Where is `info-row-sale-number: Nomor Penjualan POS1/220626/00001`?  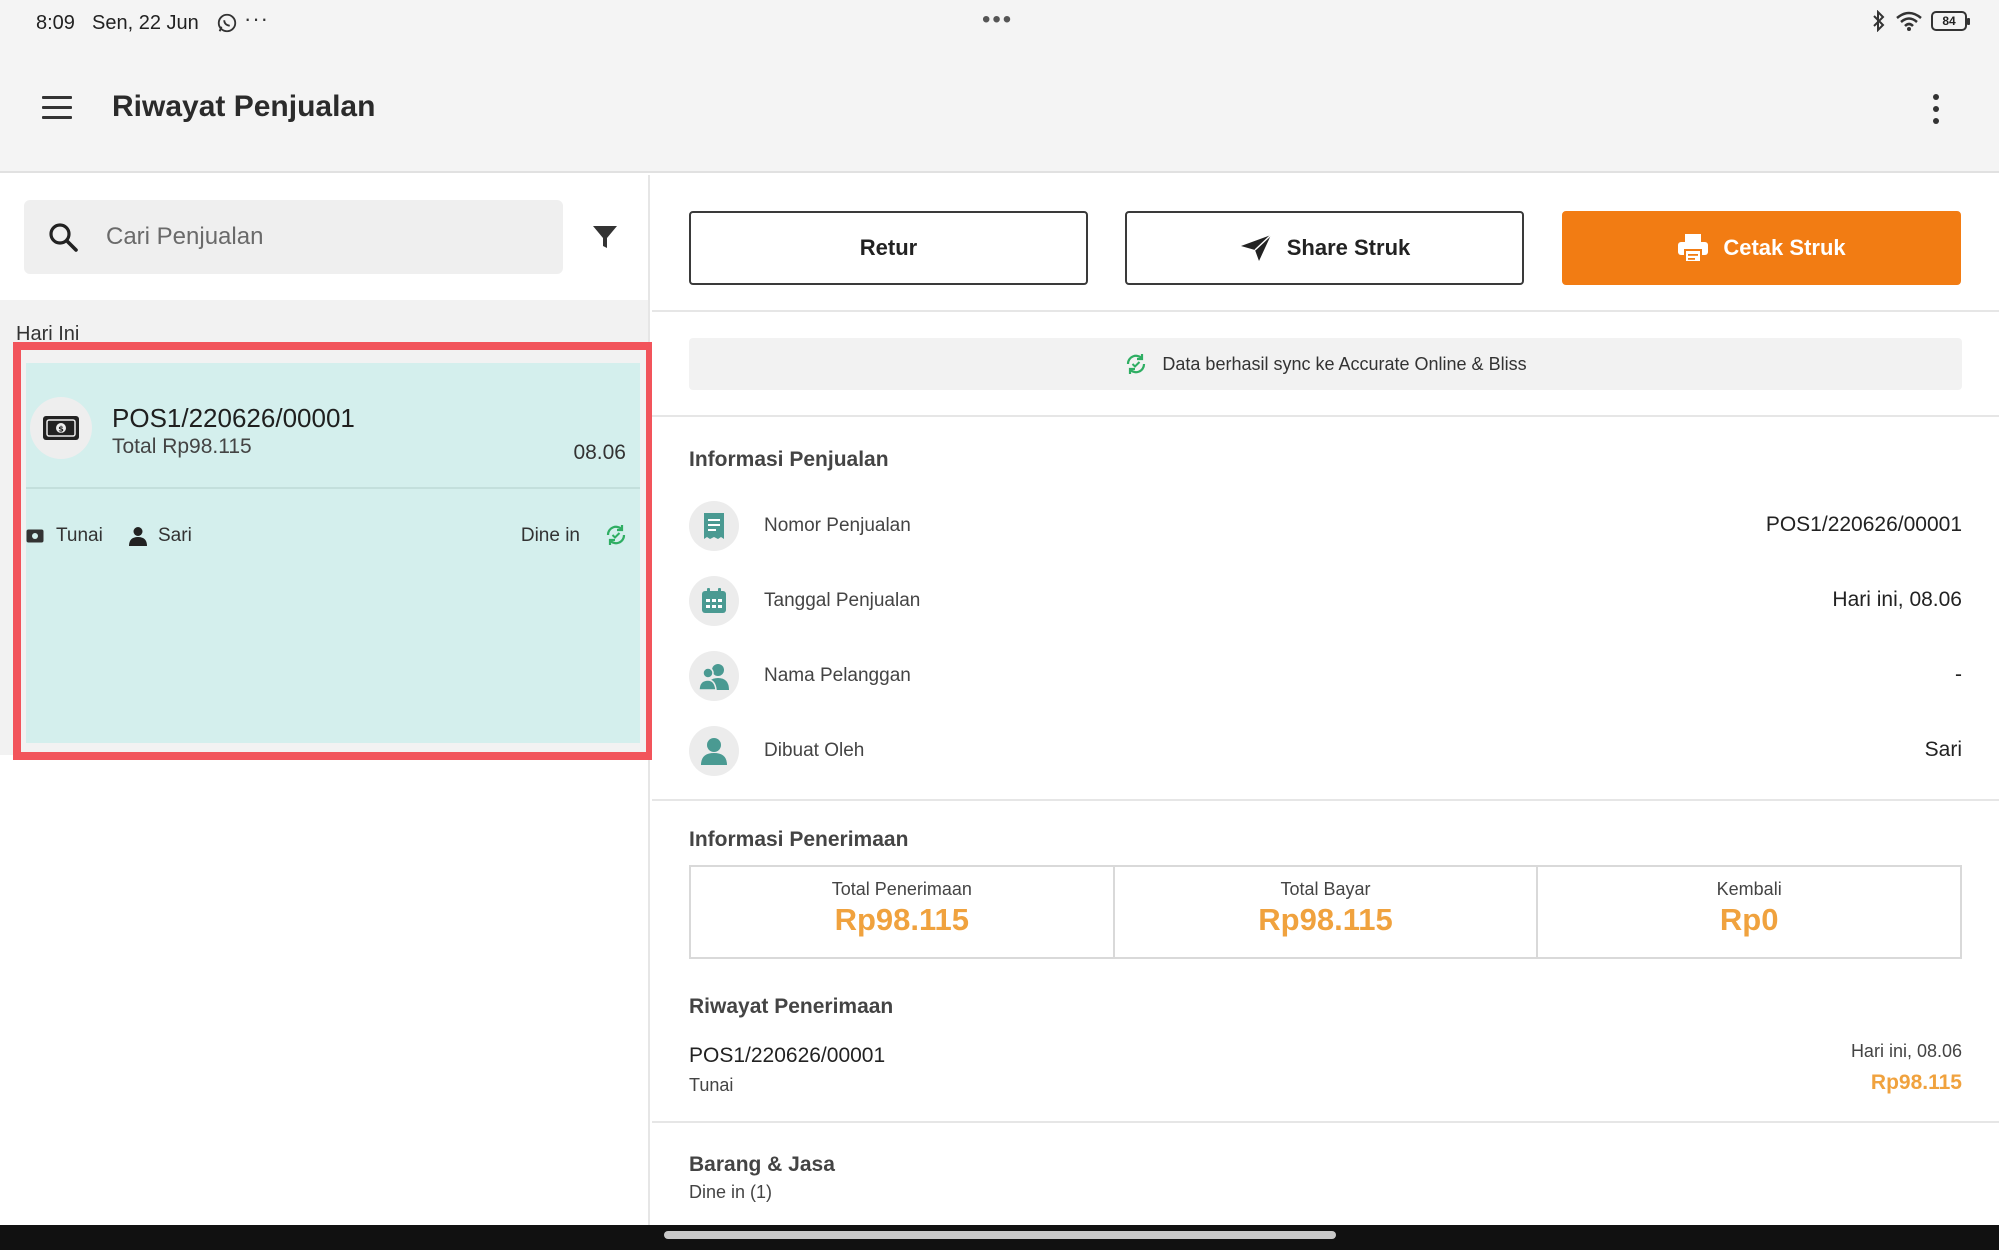 info-row-sale-number: Nomor Penjualan POS1/220626/00001 is located at coordinates (1325, 528).